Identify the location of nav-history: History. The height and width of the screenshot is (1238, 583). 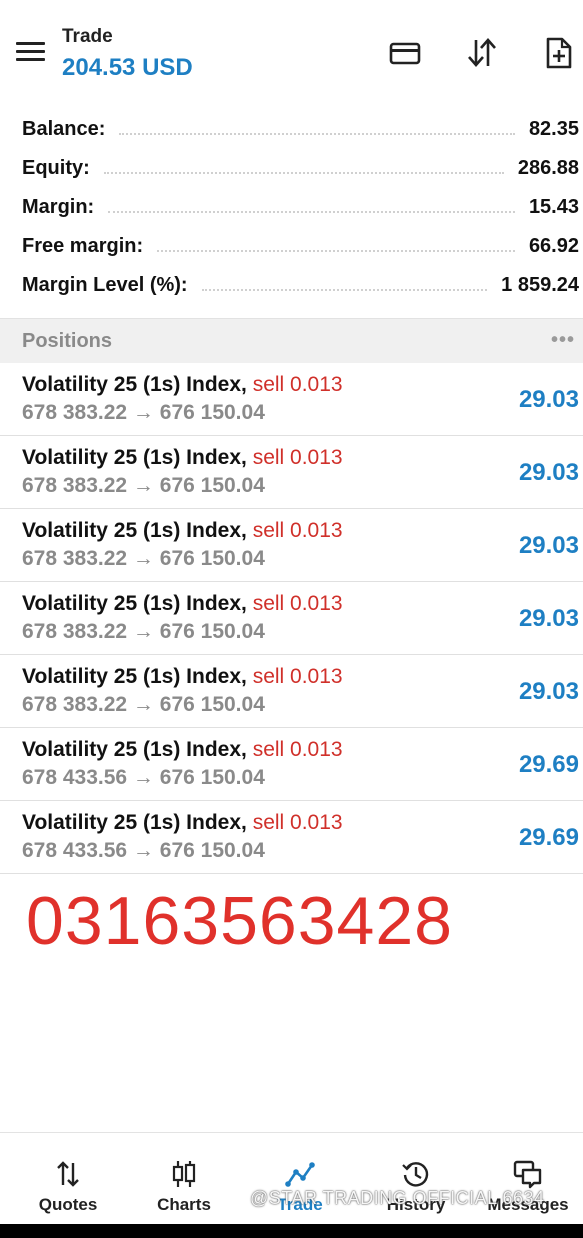
(416, 1179).